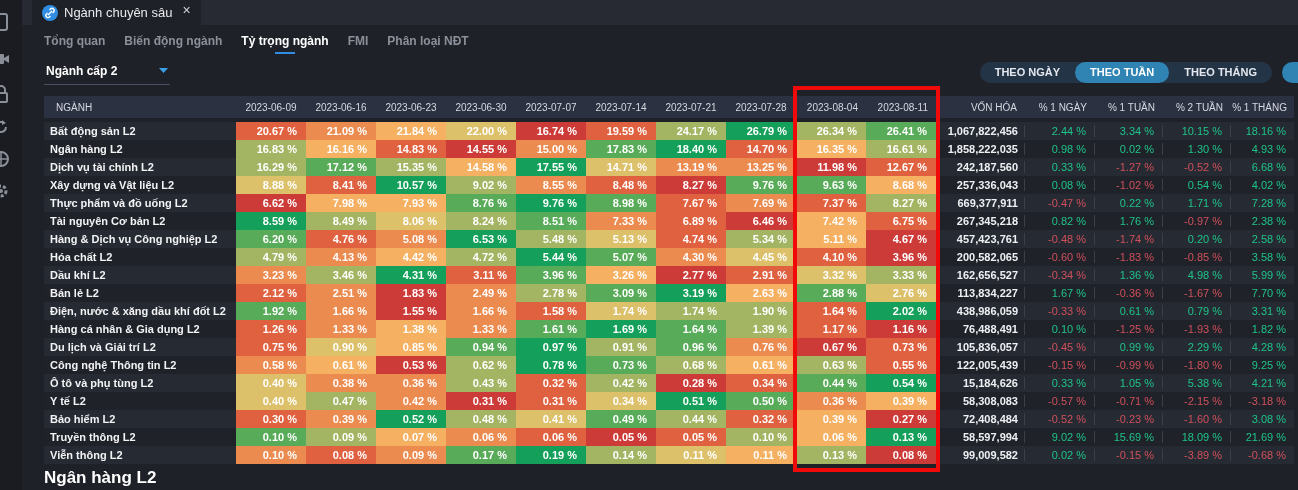 Image resolution: width=1298 pixels, height=490 pixels. What do you see at coordinates (271, 185) in the screenshot?
I see `heatmap-cell: 8.88 %` at bounding box center [271, 185].